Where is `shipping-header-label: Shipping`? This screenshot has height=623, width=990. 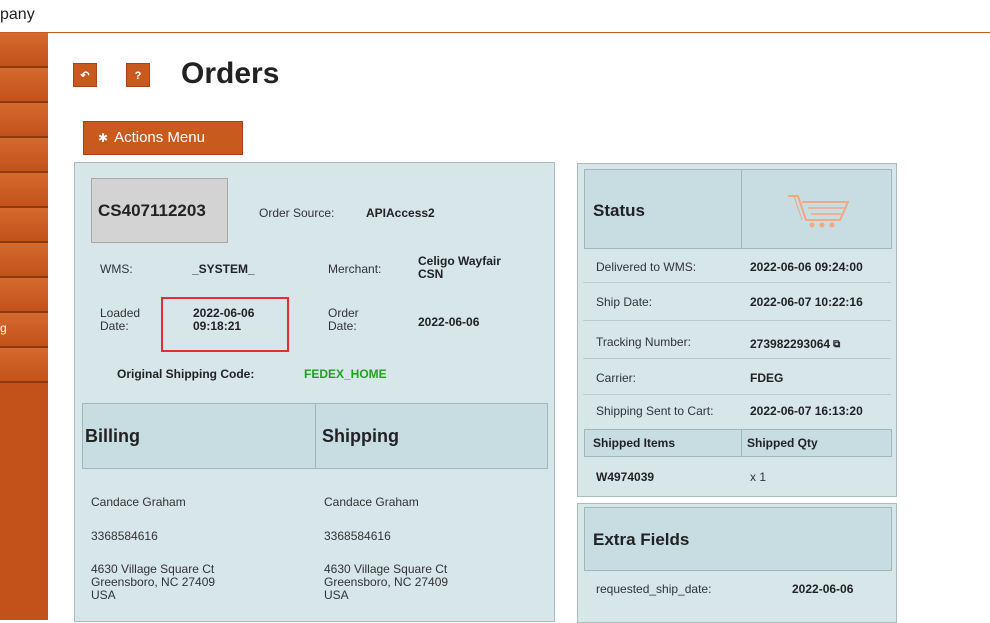 shipping-header-label: Shipping is located at coordinates (360, 436).